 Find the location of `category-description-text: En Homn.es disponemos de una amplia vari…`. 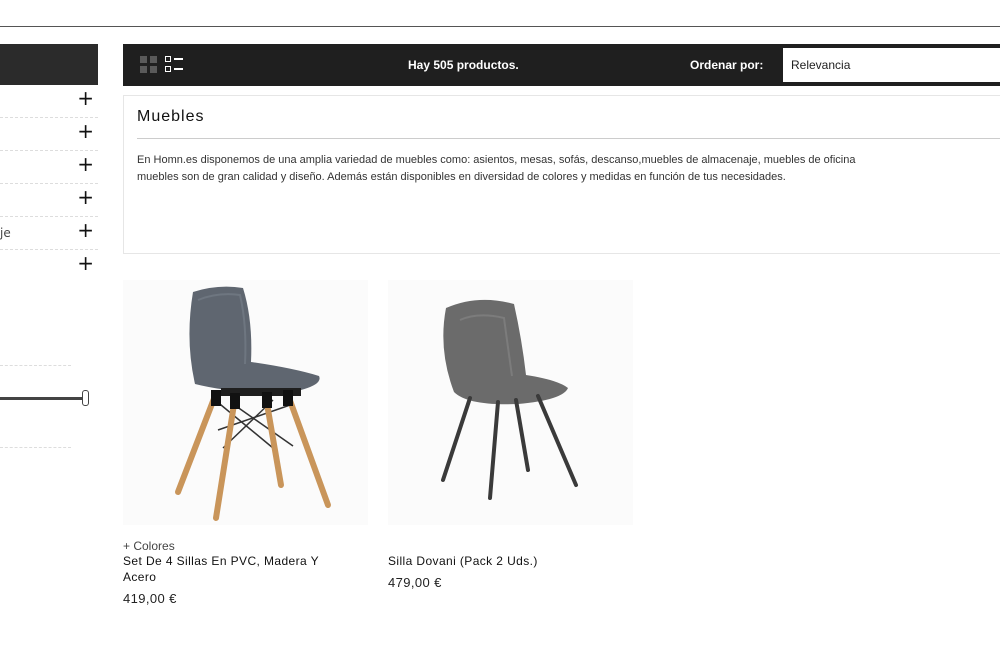

category-description-text: En Homn.es disponemos de una amplia vari… is located at coordinates (568, 169).